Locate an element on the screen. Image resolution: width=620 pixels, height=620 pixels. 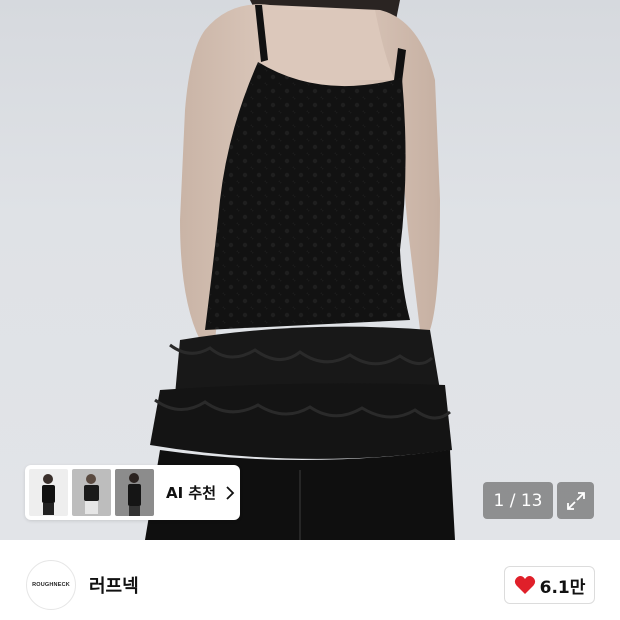
ai-recommend-label: AI 추천 is located at coordinates (191, 493).